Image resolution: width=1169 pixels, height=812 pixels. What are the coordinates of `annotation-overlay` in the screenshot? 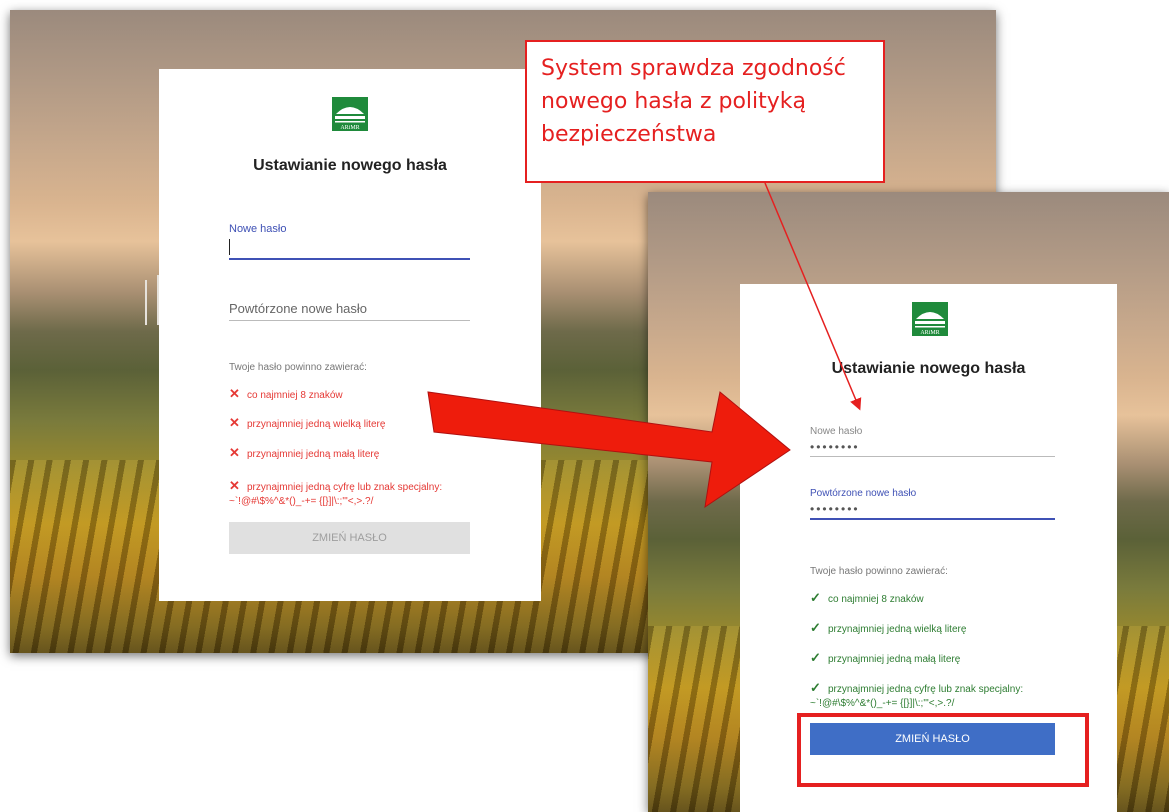 It's located at (644, 345).